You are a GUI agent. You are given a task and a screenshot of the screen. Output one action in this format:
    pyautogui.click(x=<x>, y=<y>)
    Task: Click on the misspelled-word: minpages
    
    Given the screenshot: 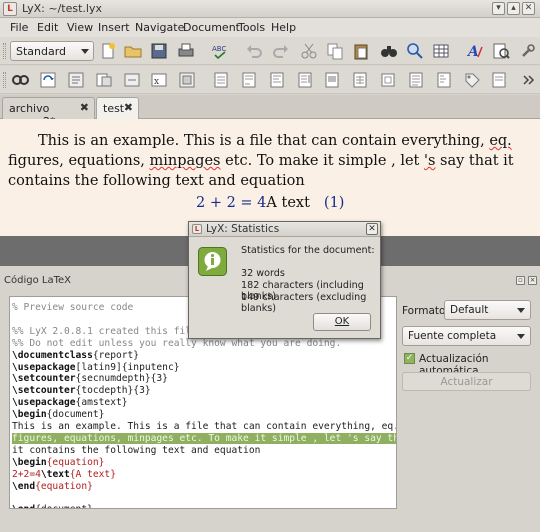 What is the action you would take?
    pyautogui.click(x=185, y=161)
    